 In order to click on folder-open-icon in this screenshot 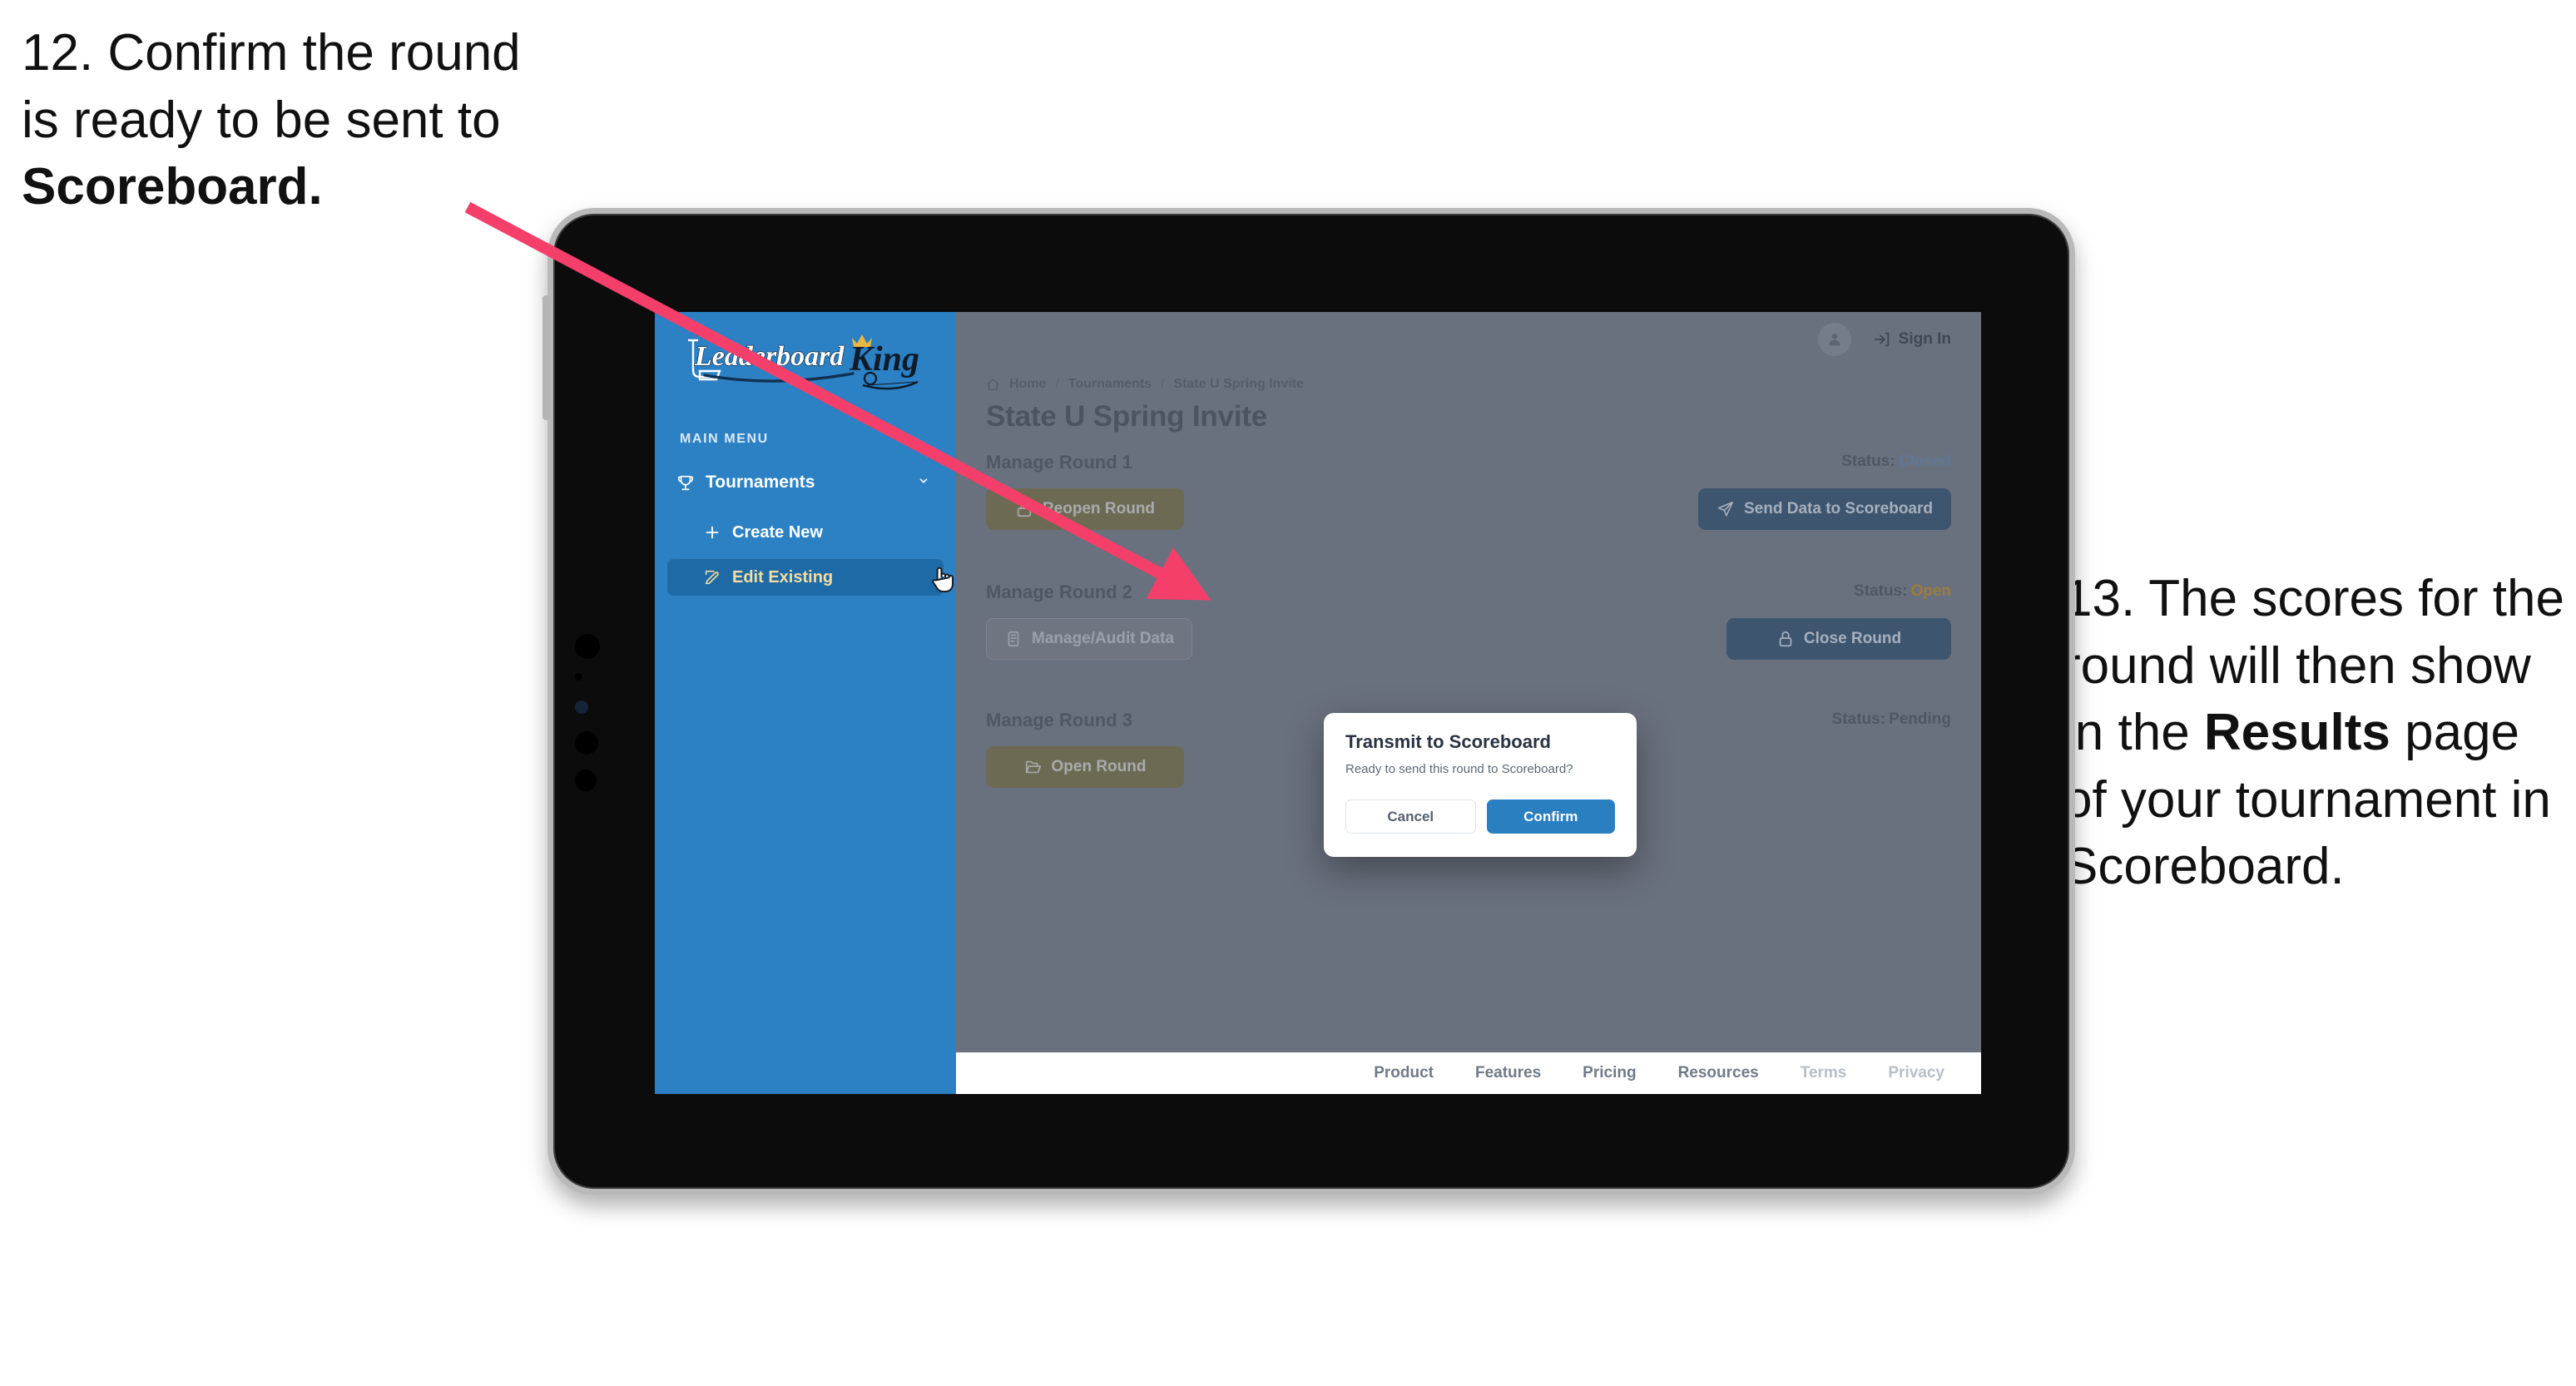, I will do `click(1033, 767)`.